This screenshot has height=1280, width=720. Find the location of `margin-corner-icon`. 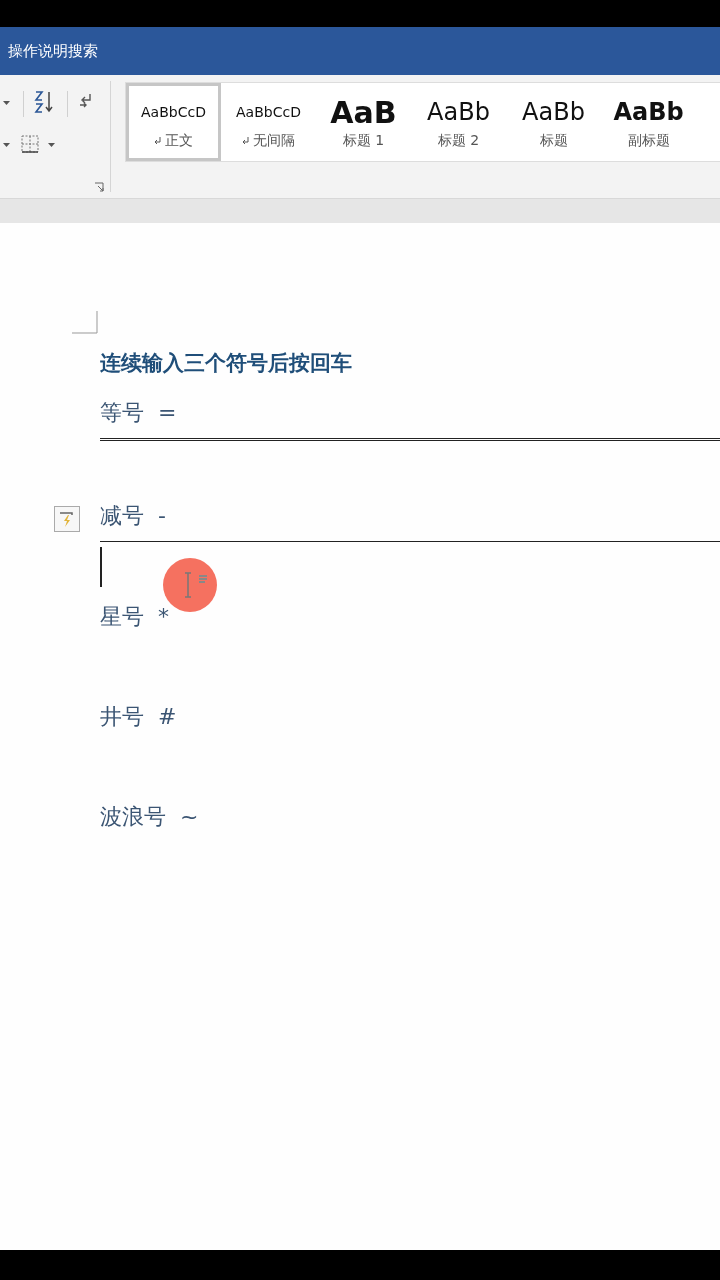

margin-corner-icon is located at coordinates (85, 322).